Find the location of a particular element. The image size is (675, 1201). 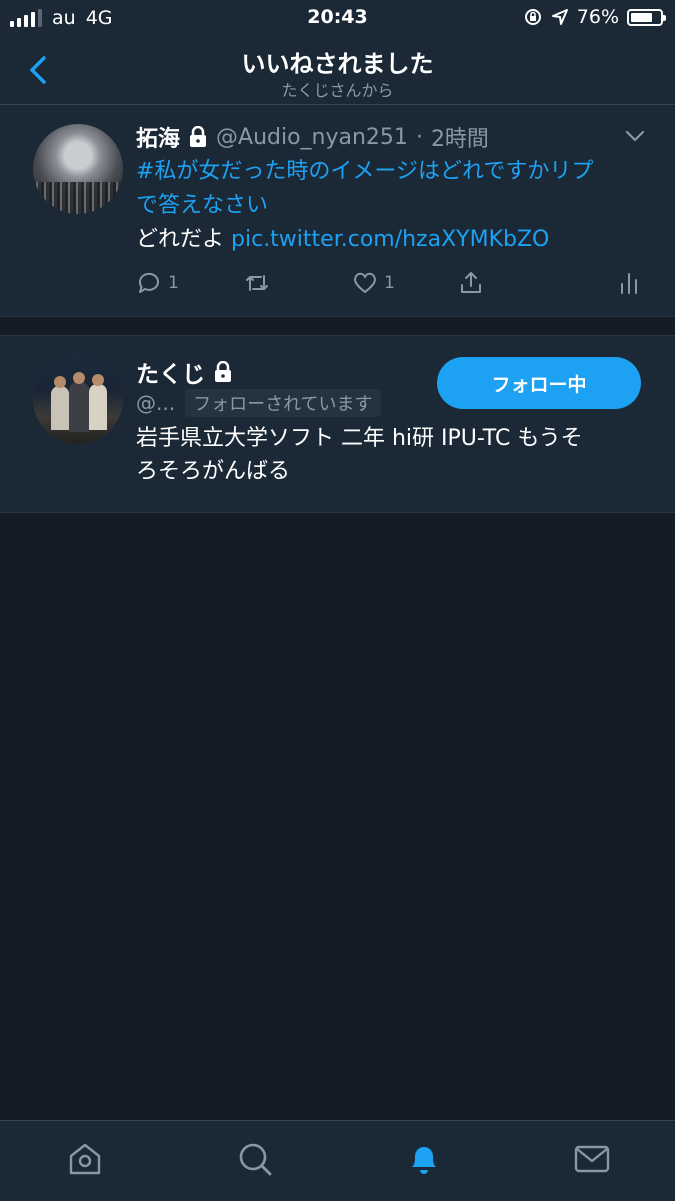

reply-button: 1 is located at coordinates (157, 283).